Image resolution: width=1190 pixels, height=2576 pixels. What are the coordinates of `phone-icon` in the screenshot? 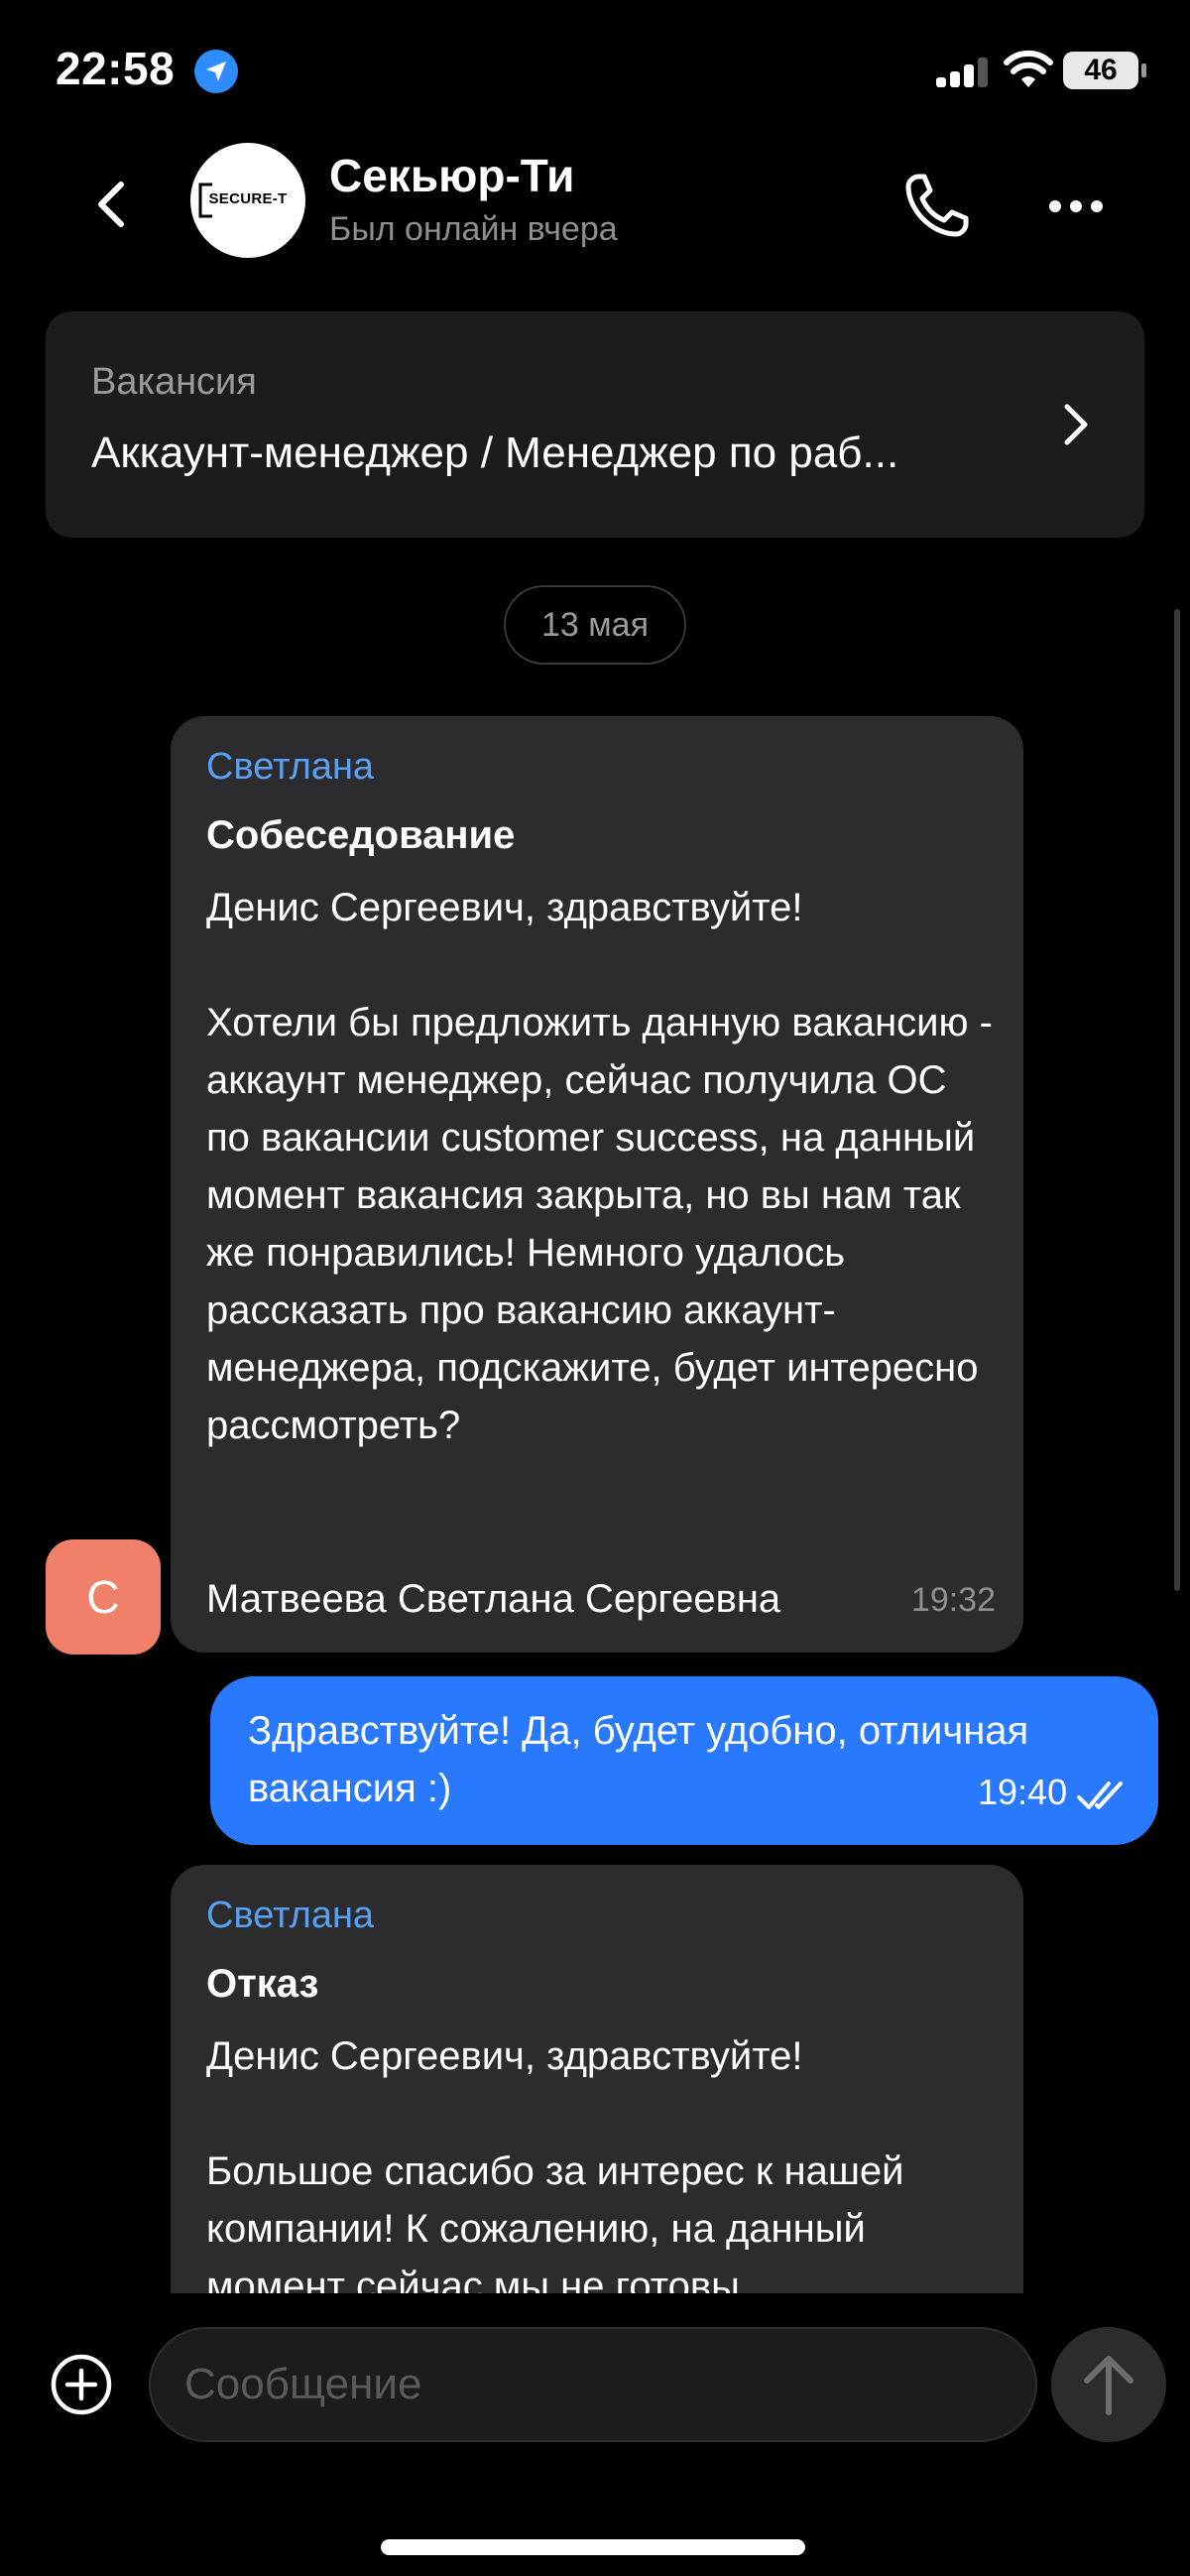 It's located at (937, 205).